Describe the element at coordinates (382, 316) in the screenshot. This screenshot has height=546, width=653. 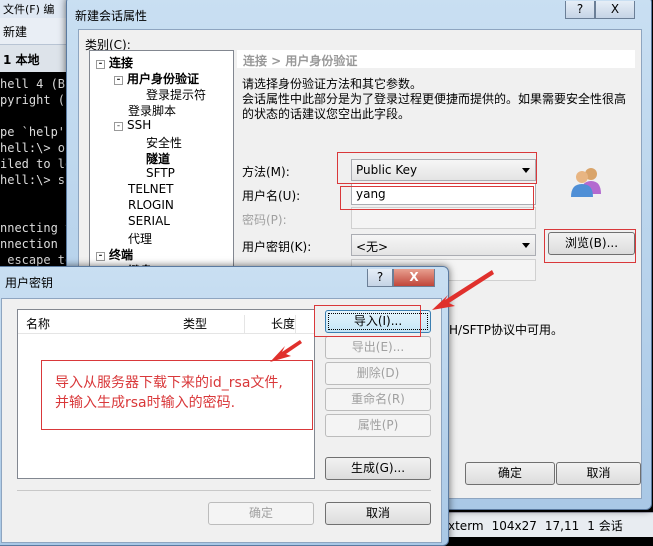
I see `annotation-arrows` at that location.